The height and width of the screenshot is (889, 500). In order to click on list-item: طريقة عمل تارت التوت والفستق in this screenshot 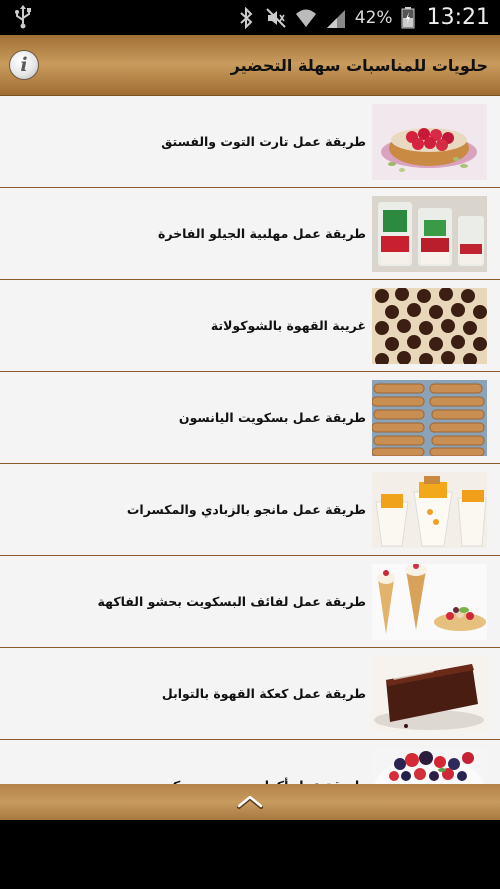, I will do `click(250, 142)`.